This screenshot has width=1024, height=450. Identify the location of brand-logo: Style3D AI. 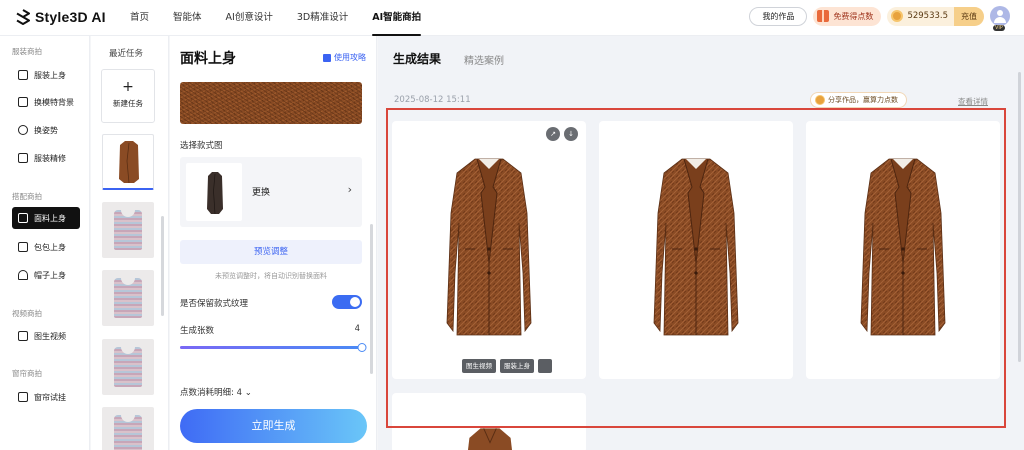
(61, 17).